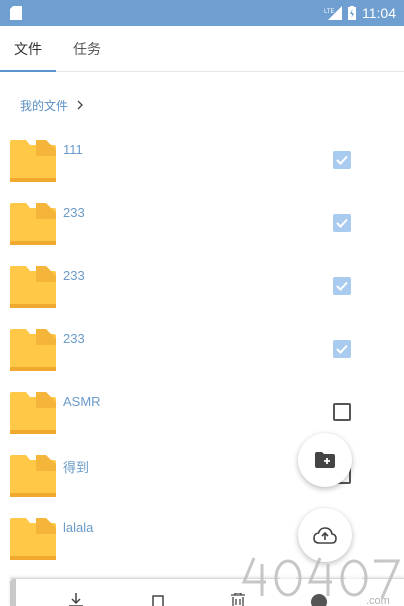  Describe the element at coordinates (202, 49) in the screenshot. I see `tab-bar: 文件 任务` at that location.